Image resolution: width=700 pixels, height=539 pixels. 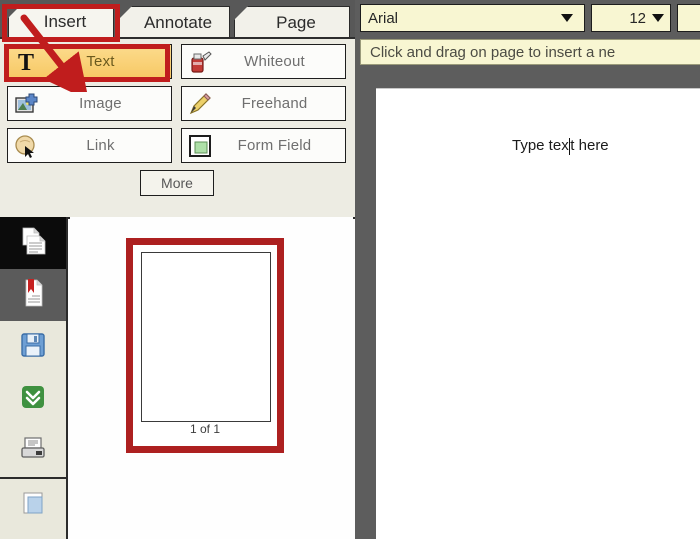 What do you see at coordinates (274, 61) in the screenshot?
I see `tool-button-whiteout-label: Whiteout` at bounding box center [274, 61].